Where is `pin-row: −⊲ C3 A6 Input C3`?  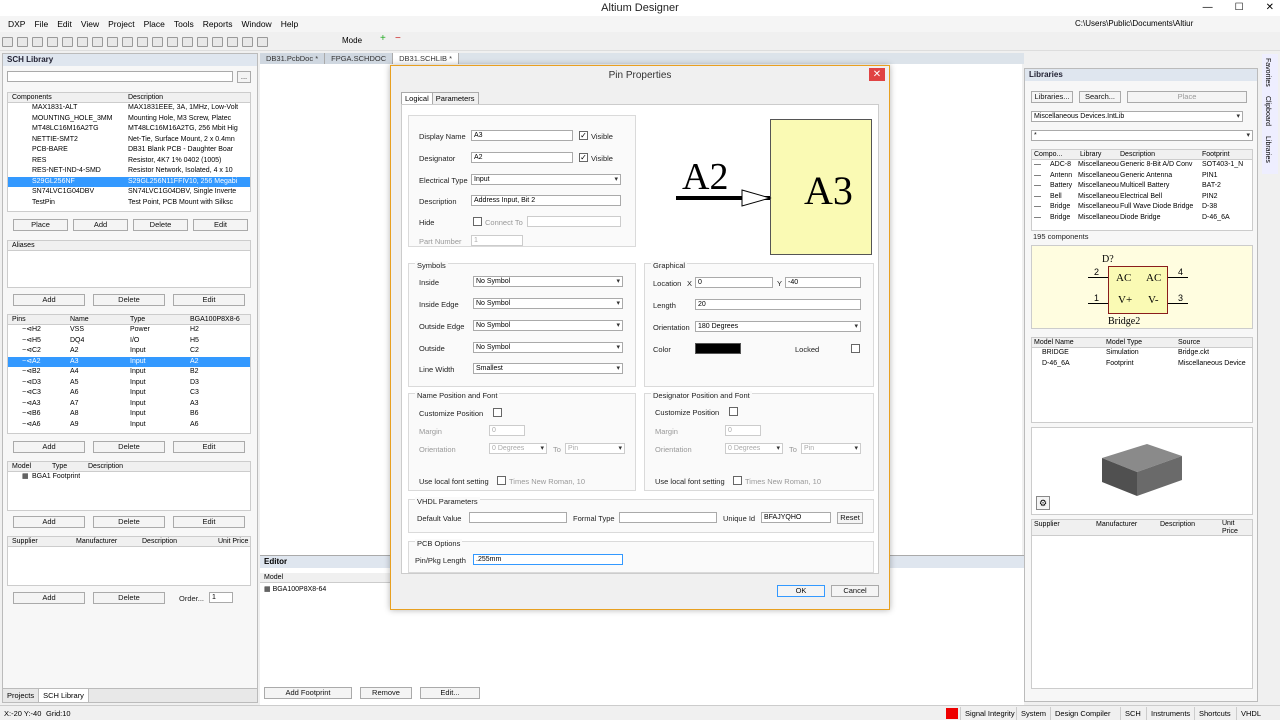
pin-row: −⊲ C3 A6 Input C3 is located at coordinates (129, 393).